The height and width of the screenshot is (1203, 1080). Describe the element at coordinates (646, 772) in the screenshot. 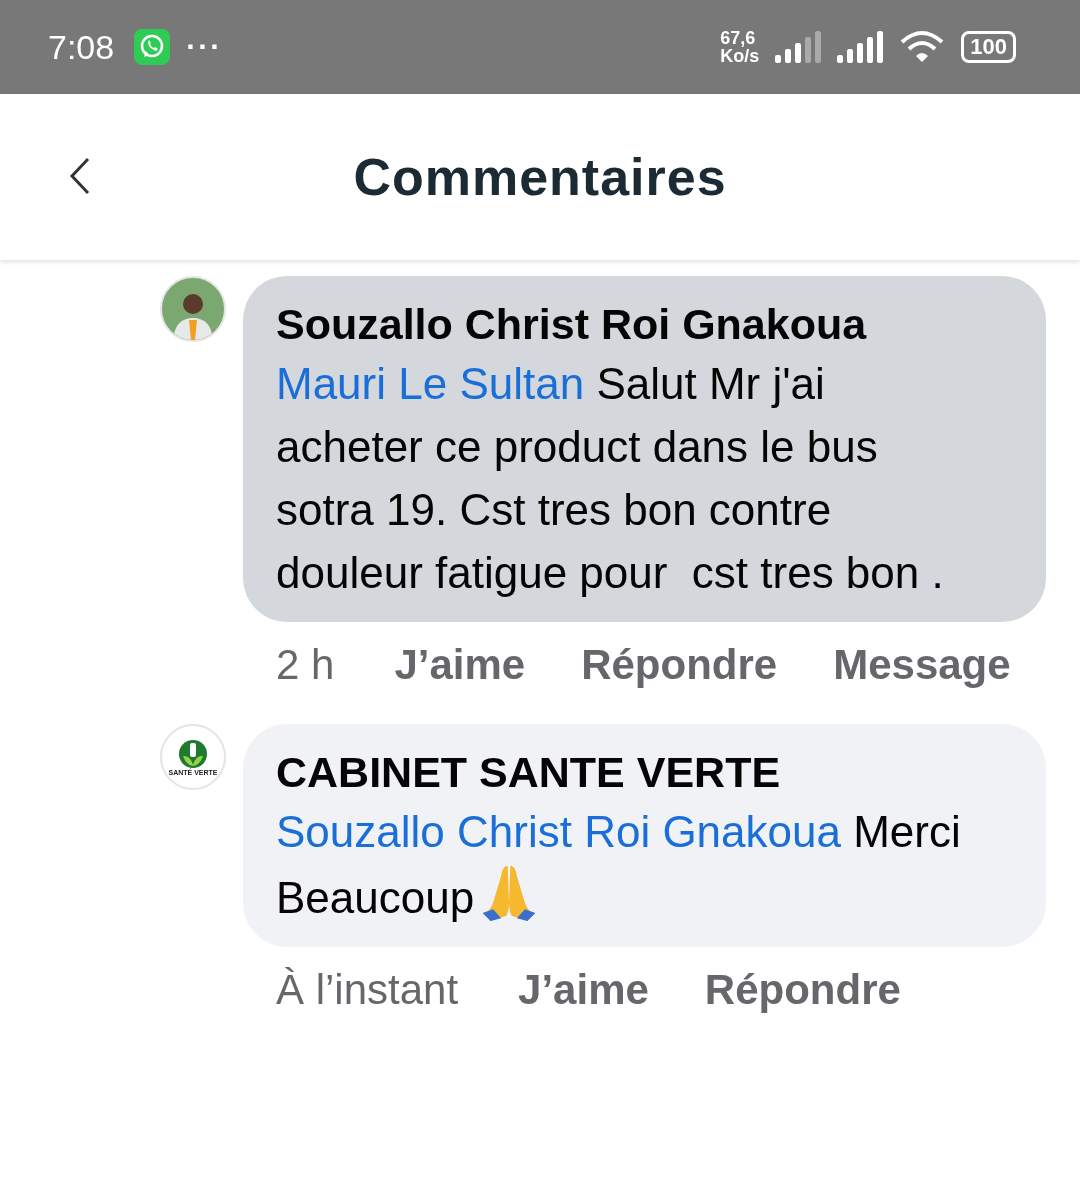

I see `comment-author: CABINET SANTE VERTE` at that location.